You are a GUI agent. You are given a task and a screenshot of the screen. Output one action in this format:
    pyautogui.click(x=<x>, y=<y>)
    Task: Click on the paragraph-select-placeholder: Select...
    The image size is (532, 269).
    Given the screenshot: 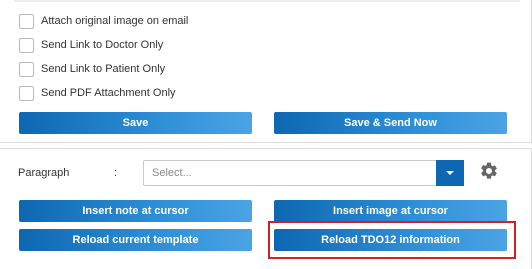 What is the action you would take?
    pyautogui.click(x=172, y=173)
    